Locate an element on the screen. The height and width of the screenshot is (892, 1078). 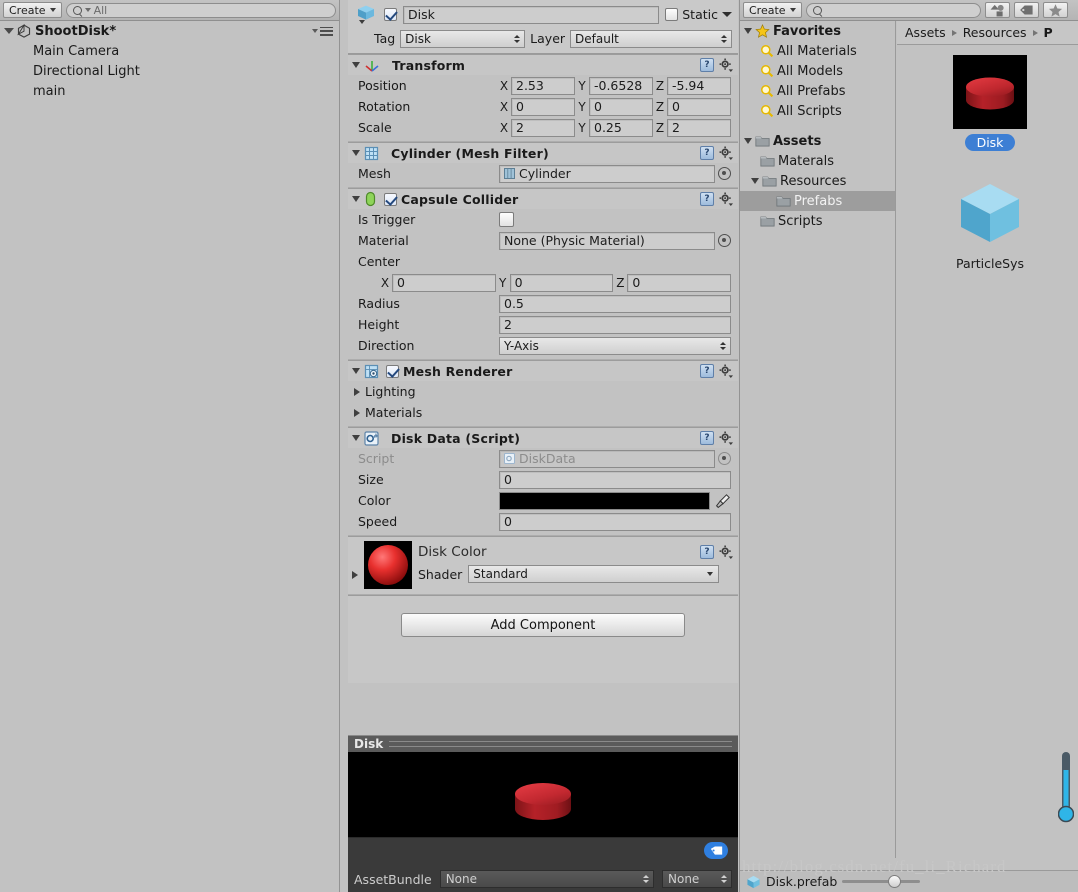
center-x-input: 0 is located at coordinates (444, 282).